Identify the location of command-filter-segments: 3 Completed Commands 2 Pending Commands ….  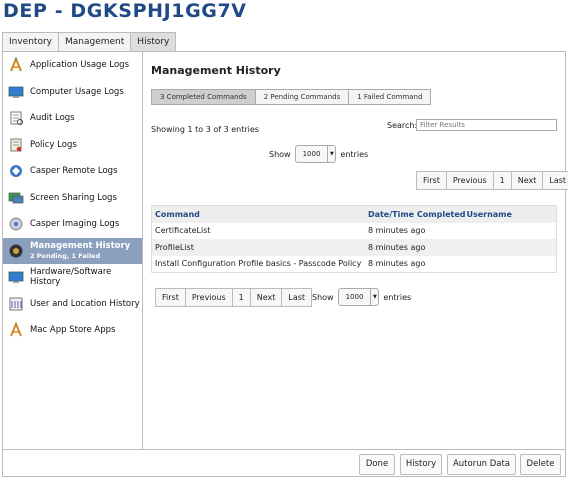
(291, 97).